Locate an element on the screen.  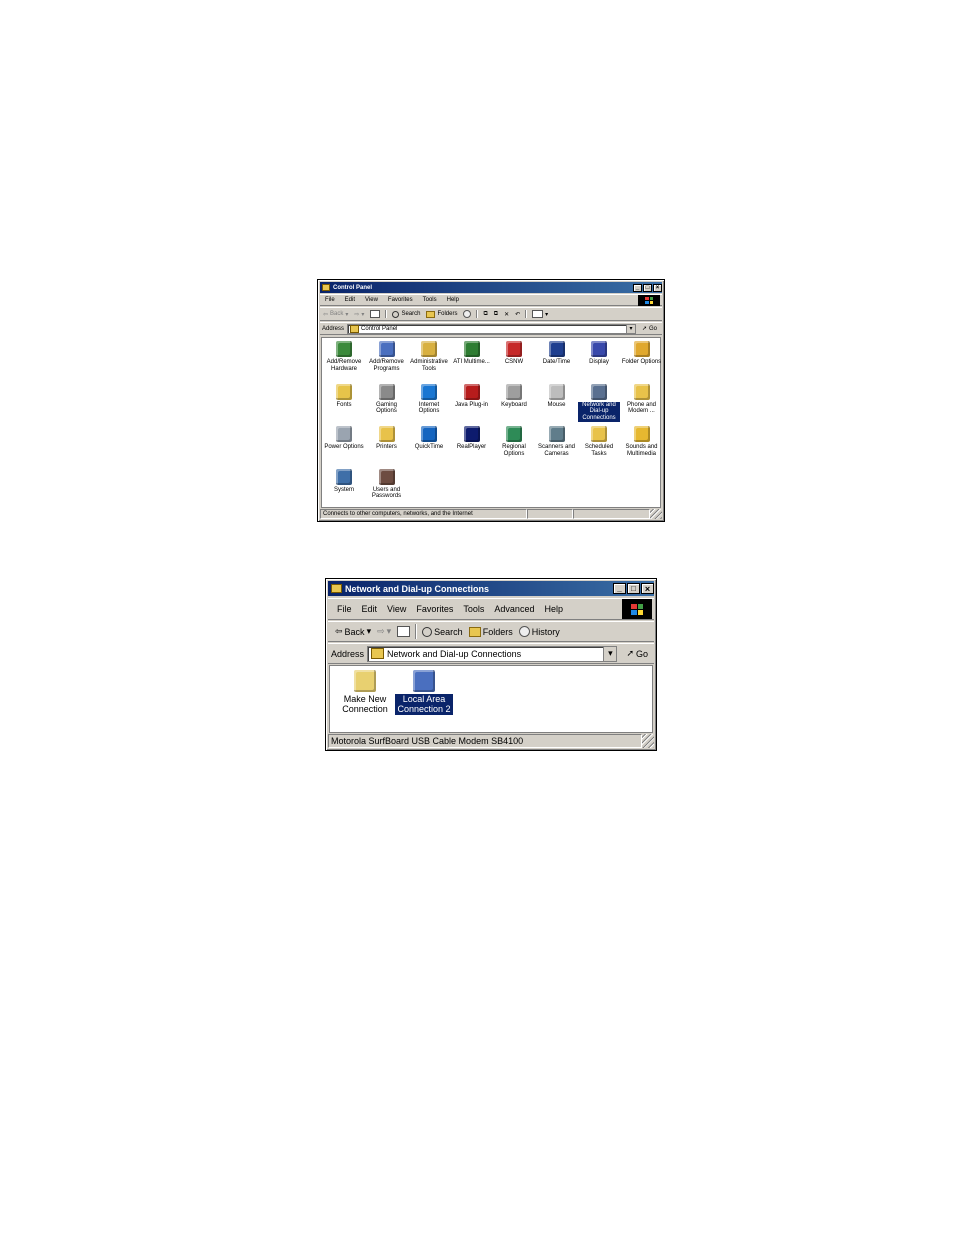
icon-label: Make New Connection is located at coordinates (365, 704).